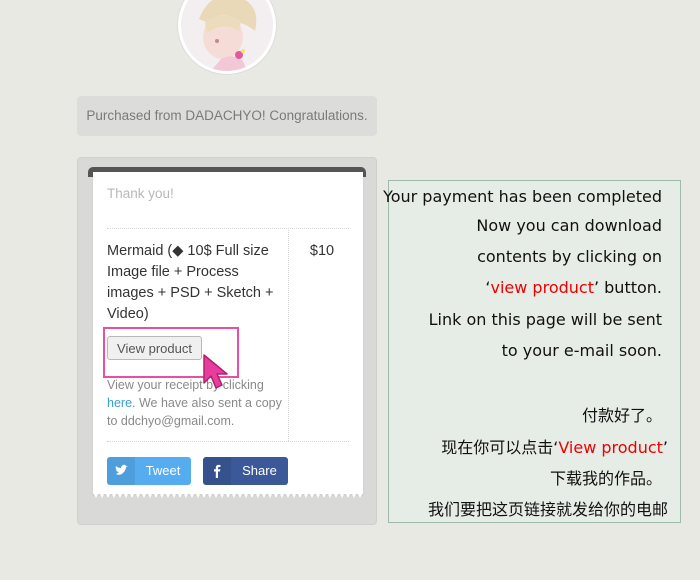 This screenshot has width=700, height=580. I want to click on item-price: $10, so click(322, 251).